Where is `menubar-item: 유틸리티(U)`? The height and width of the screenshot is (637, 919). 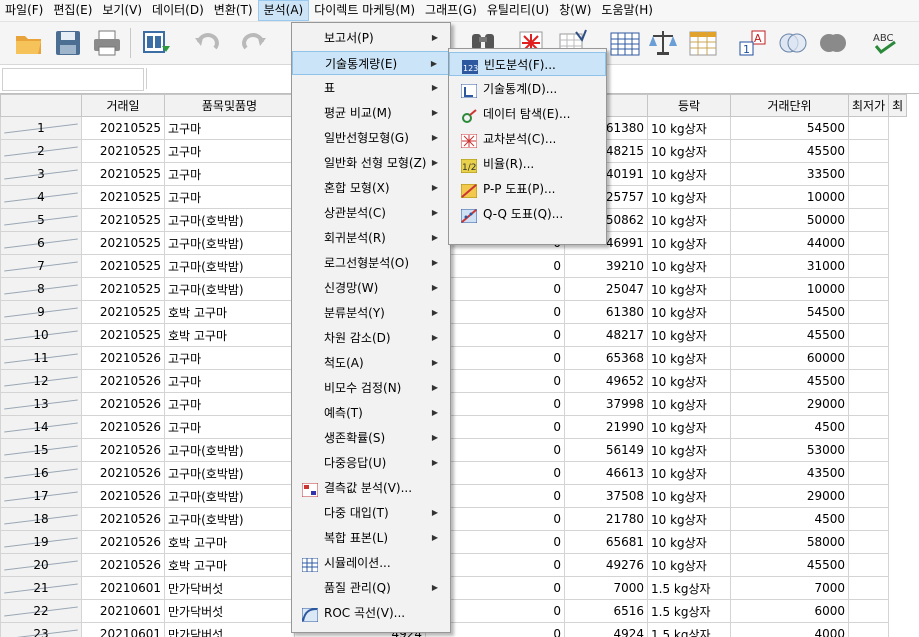 menubar-item: 유틸리티(U) is located at coordinates (518, 10).